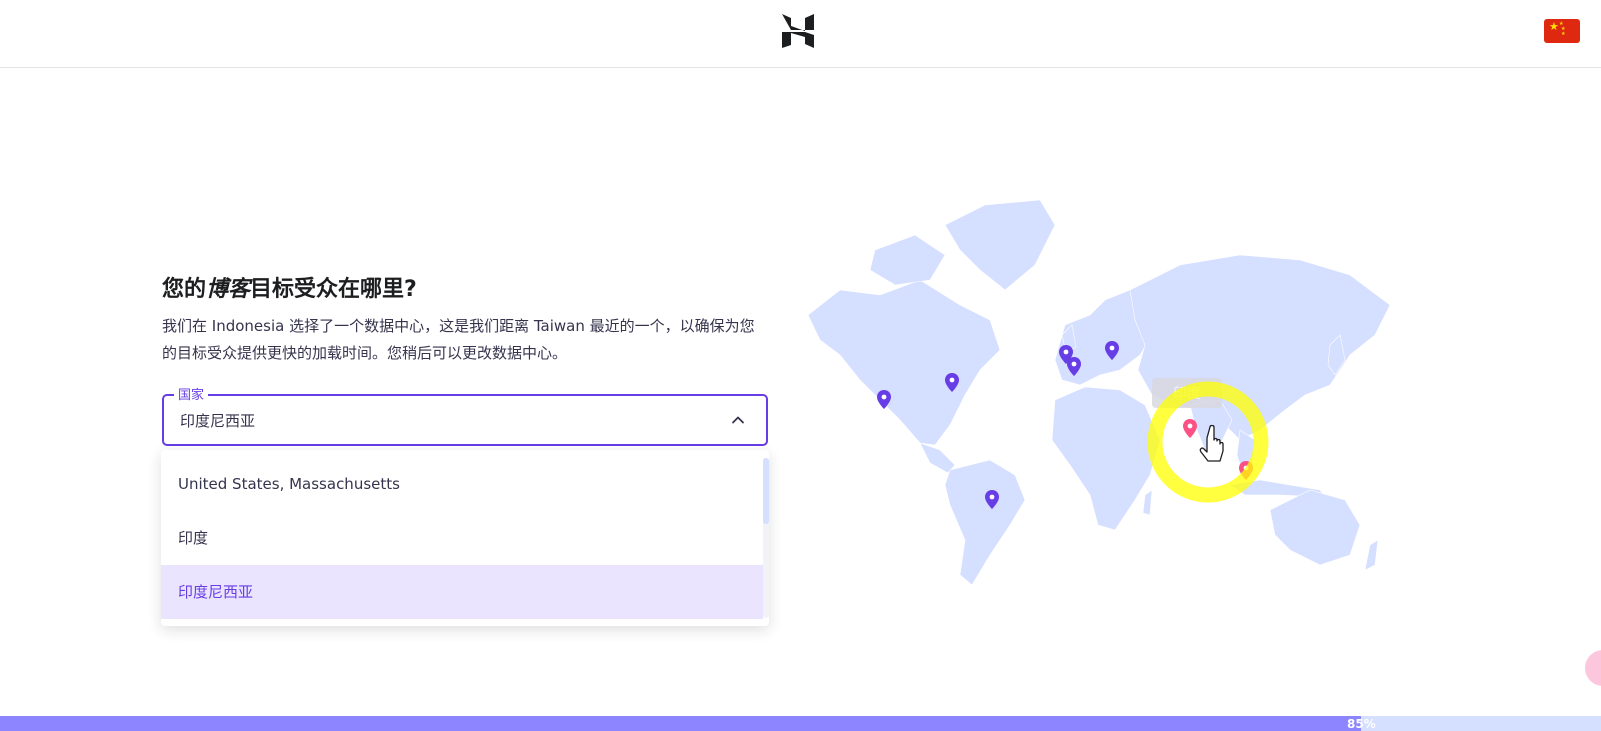  I want to click on madagascar-shape, so click(1147, 502).